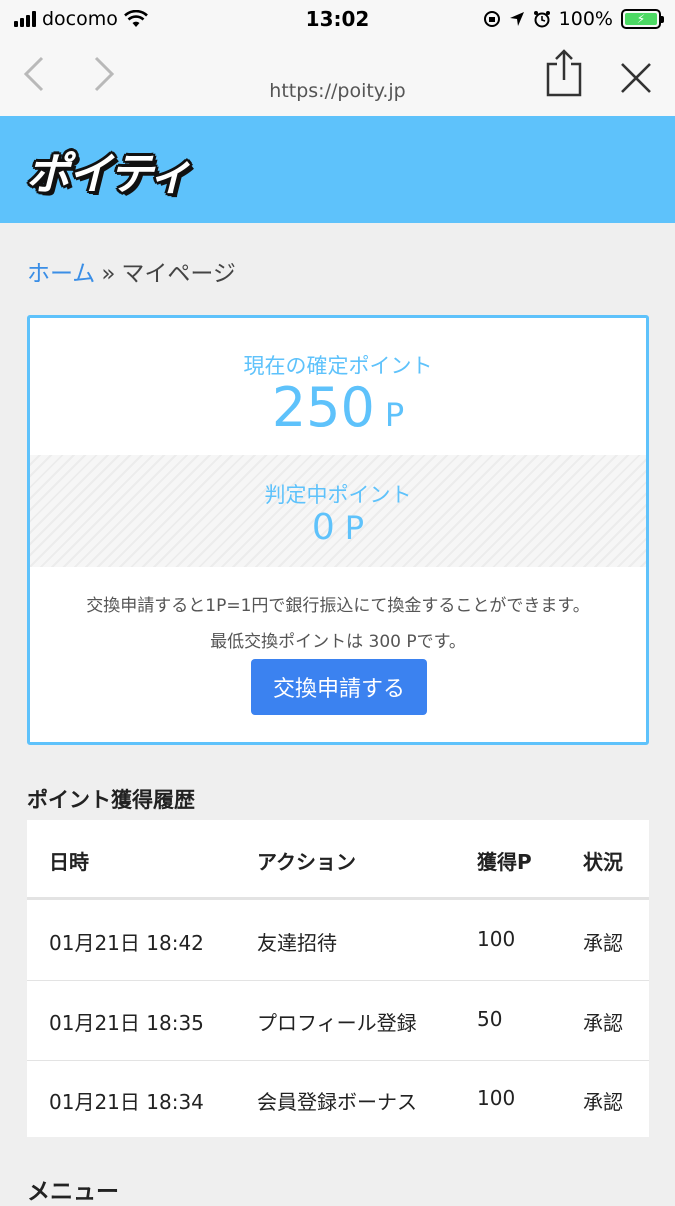  What do you see at coordinates (636, 78) in the screenshot?
I see `close-icon` at bounding box center [636, 78].